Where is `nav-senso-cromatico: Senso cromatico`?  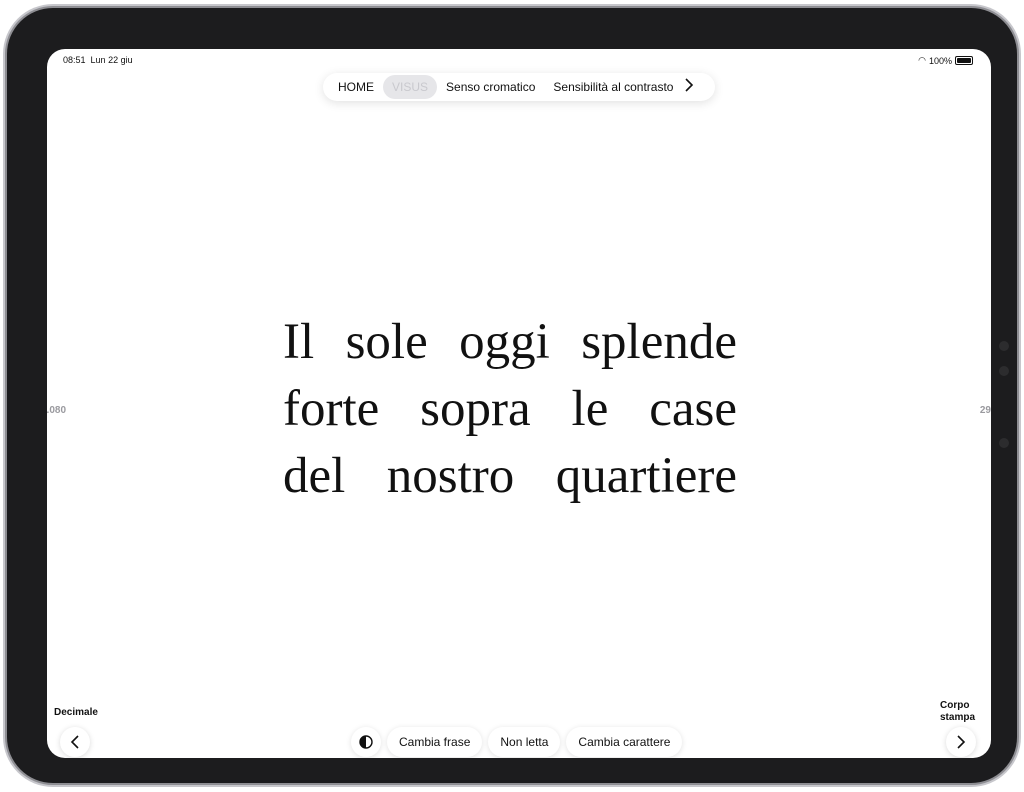
nav-senso-cromatico: Senso cromatico is located at coordinates (490, 87).